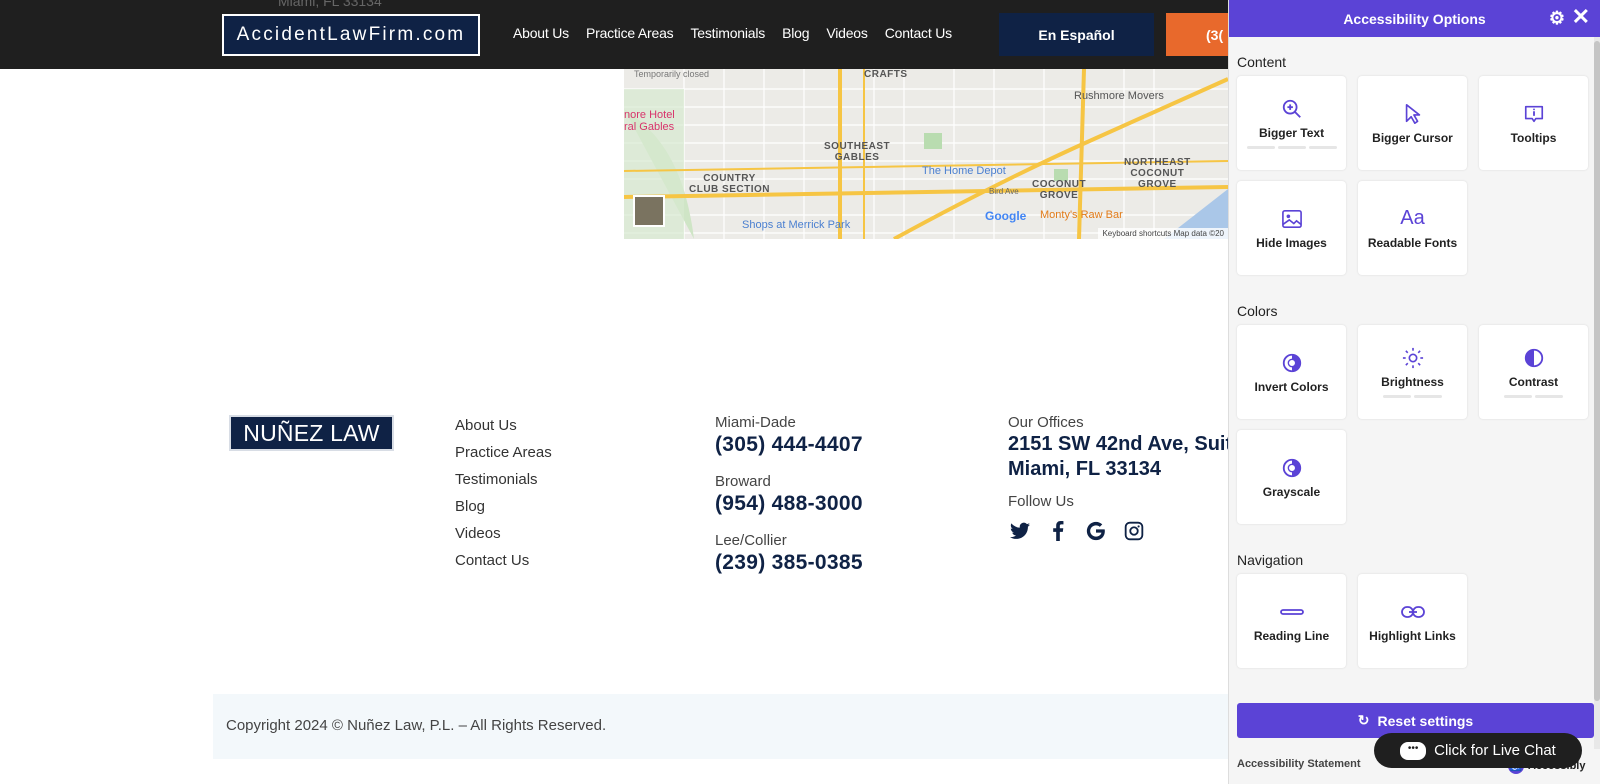 This screenshot has height=784, width=1600. What do you see at coordinates (503, 479) in the screenshot?
I see `footer-link-testimonials: Testimonials` at bounding box center [503, 479].